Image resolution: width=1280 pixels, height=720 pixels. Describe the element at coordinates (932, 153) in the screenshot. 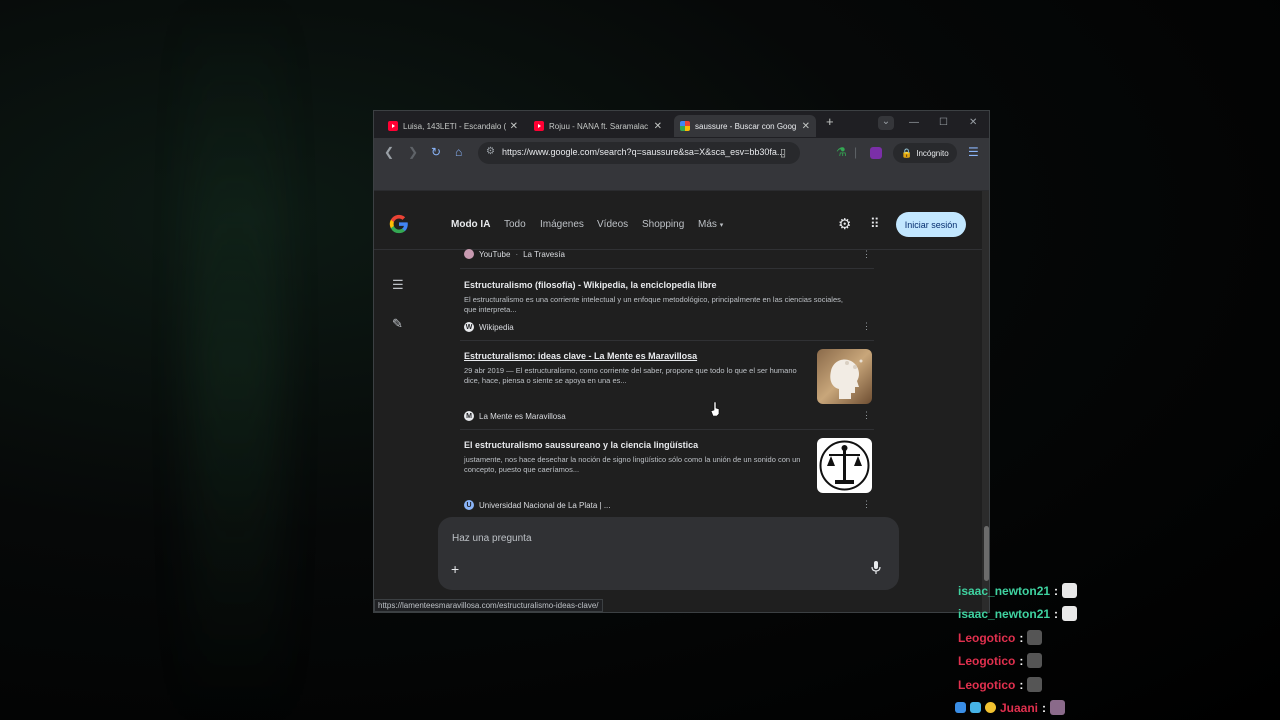

I see `incognito-label: Incógnito` at that location.